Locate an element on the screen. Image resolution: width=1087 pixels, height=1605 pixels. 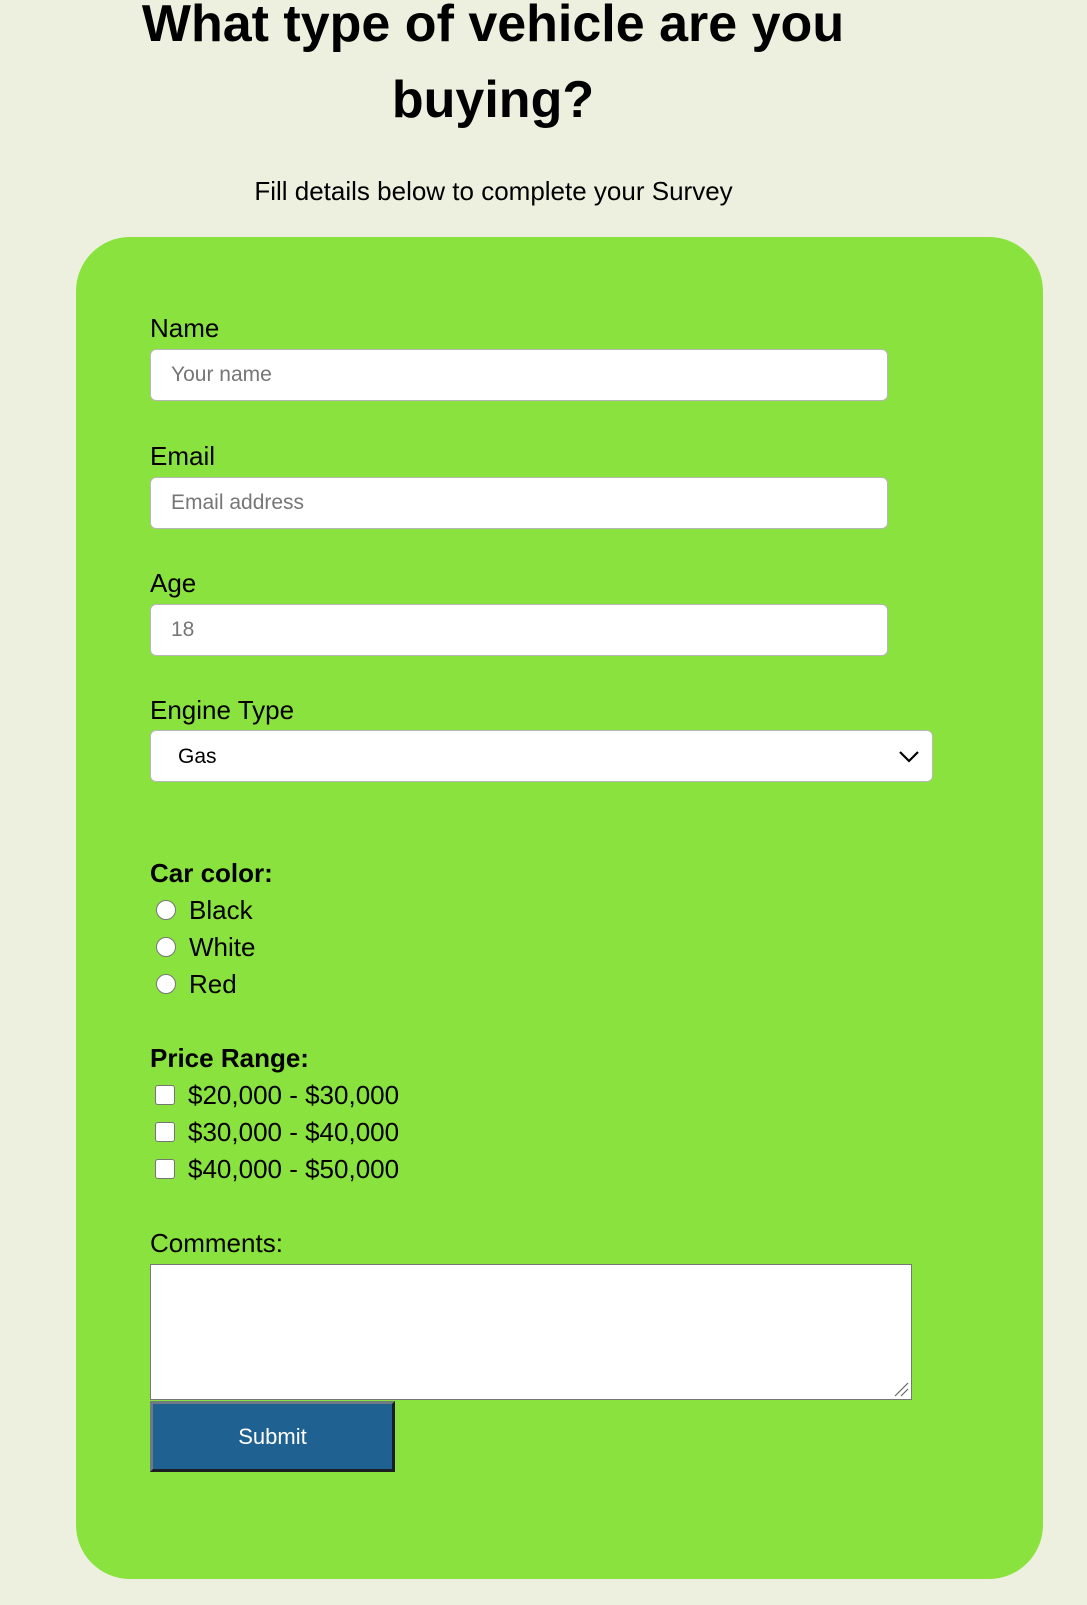
submit-button: Submit is located at coordinates (272, 1436).